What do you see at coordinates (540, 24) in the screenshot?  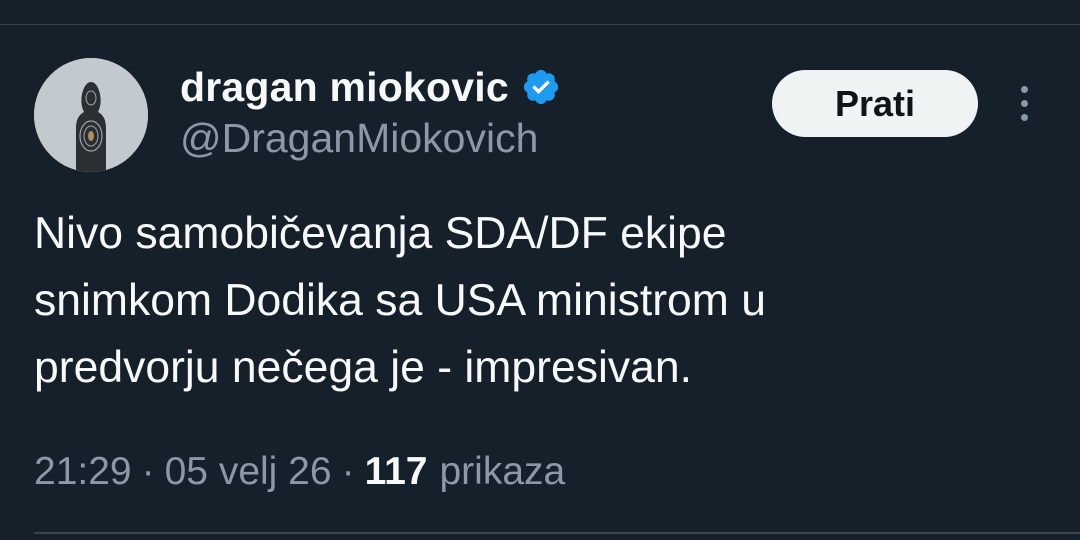 I see `top-divider` at bounding box center [540, 24].